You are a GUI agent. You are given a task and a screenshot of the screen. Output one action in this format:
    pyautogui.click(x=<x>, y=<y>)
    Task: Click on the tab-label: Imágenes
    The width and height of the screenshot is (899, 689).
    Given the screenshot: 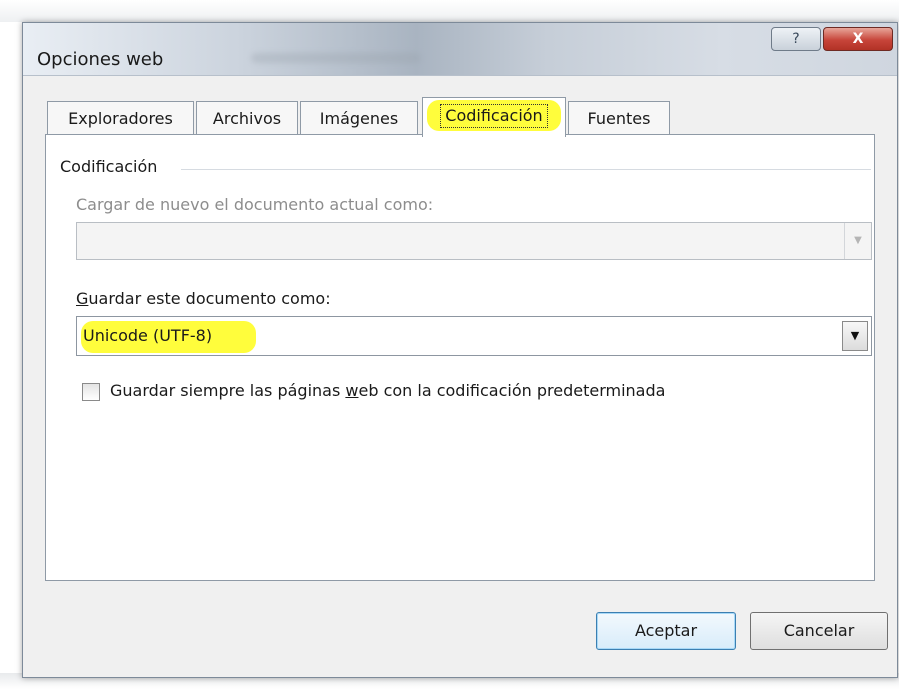 What is the action you would take?
    pyautogui.click(x=359, y=118)
    